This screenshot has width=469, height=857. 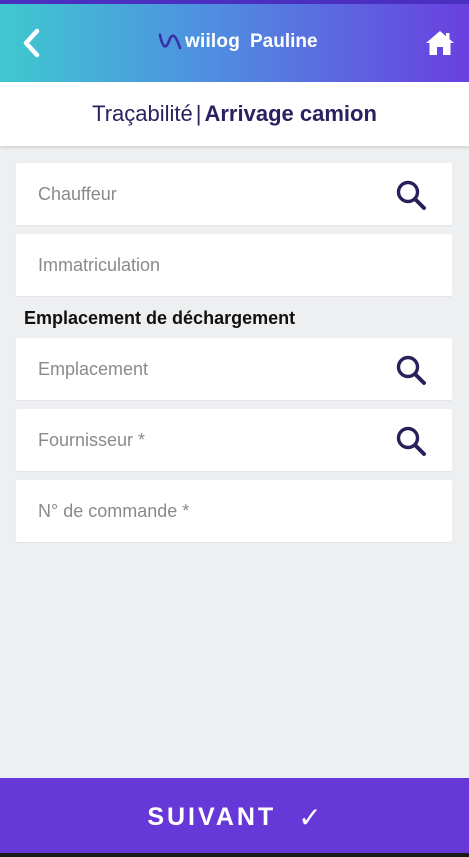 I want to click on chauffeur-field, so click(x=234, y=194).